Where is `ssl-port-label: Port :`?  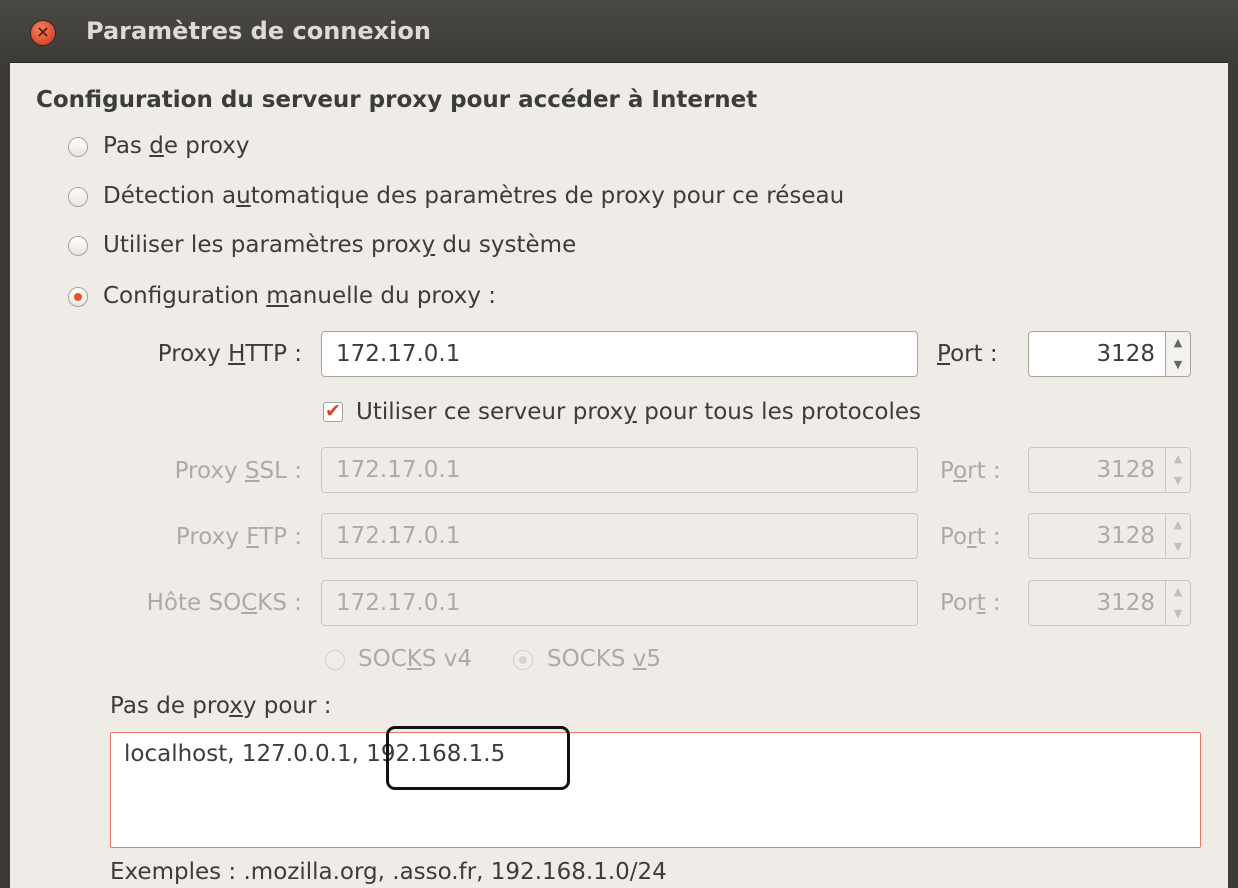
ssl-port-label: Port : is located at coordinates (970, 471).